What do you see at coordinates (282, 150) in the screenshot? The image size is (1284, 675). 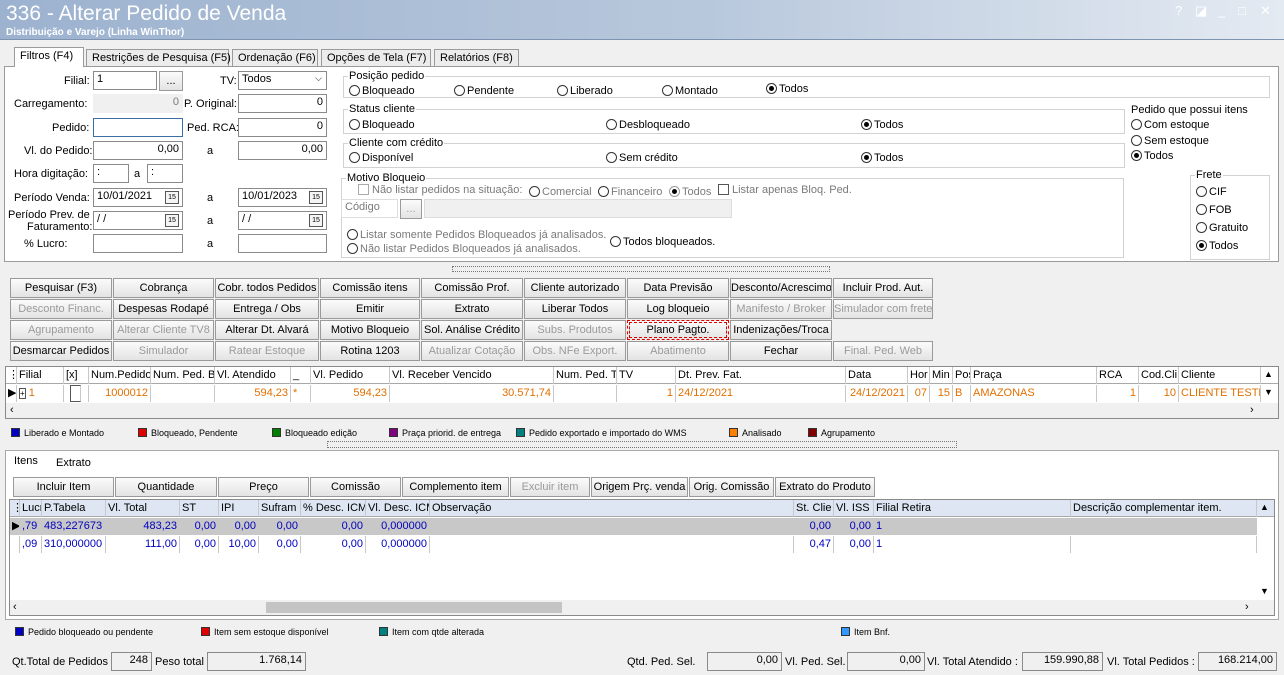 I see `vl-pedido-to-input: 0,00` at bounding box center [282, 150].